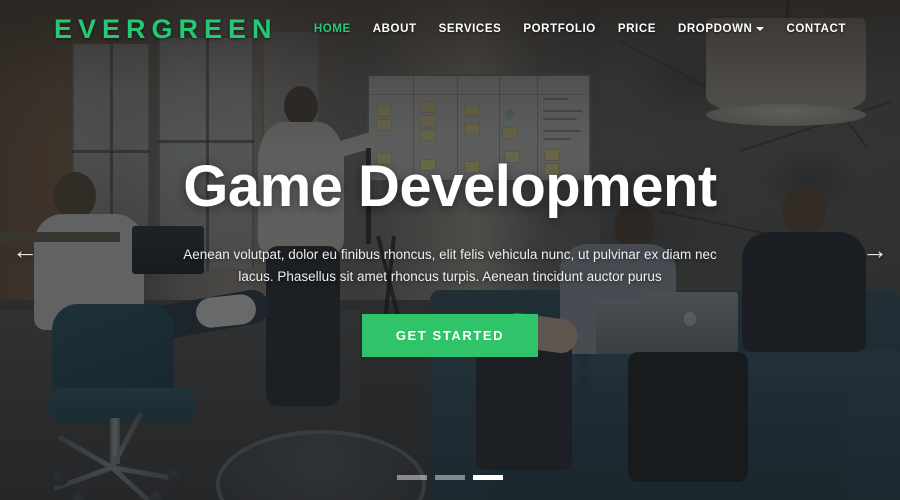  What do you see at coordinates (166, 29) in the screenshot?
I see `site-logo: EVERGREEN` at bounding box center [166, 29].